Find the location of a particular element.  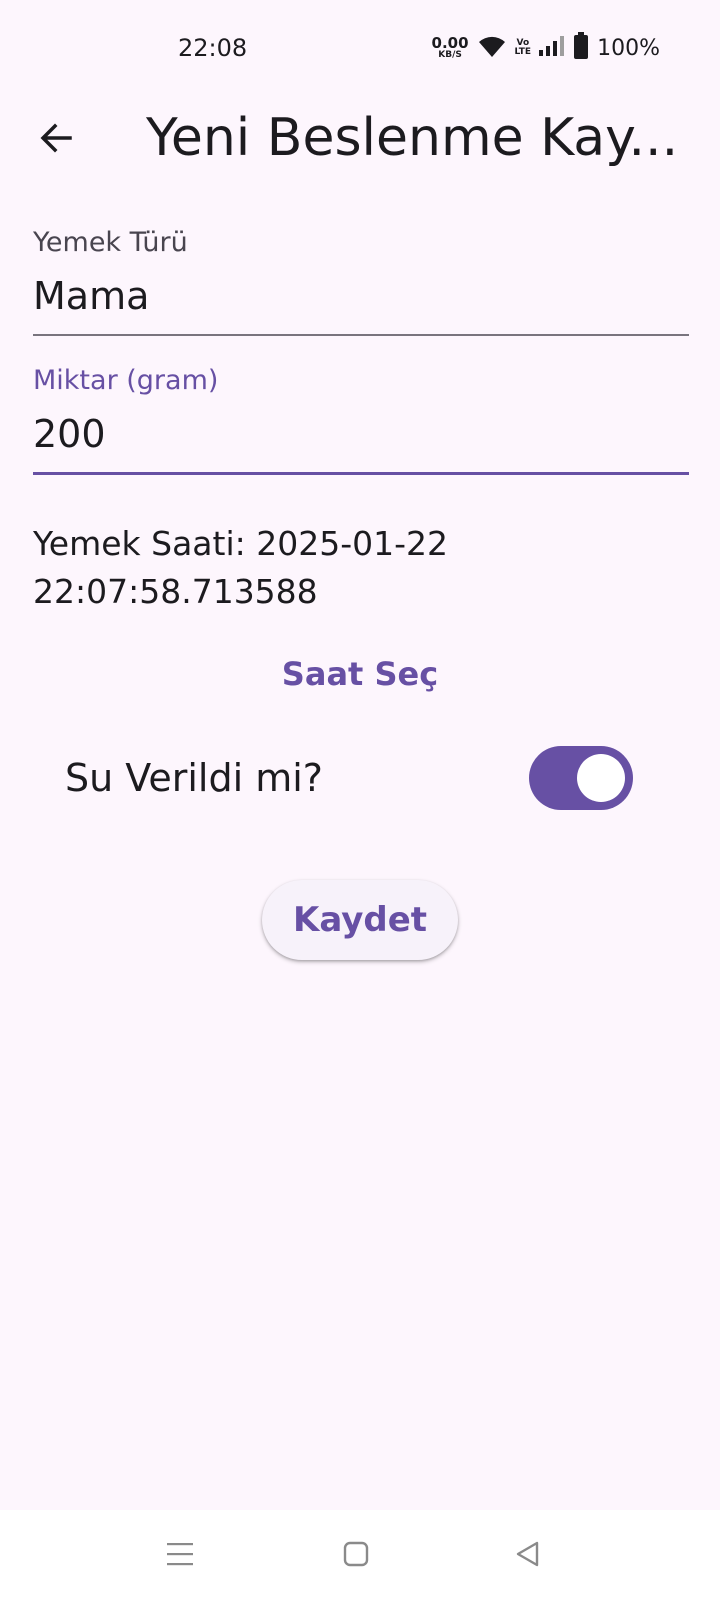

back-button is located at coordinates (56, 140).